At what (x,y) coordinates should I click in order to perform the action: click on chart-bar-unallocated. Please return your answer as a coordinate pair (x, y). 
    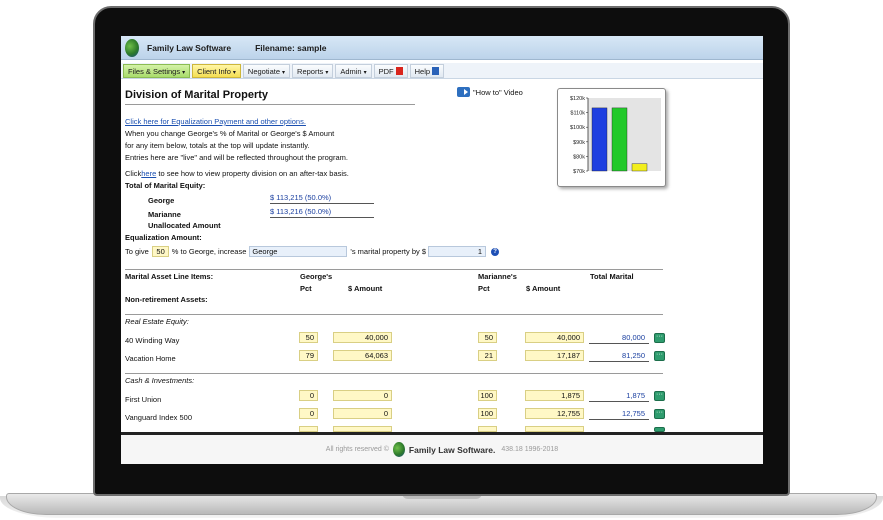
    Looking at the image, I should click on (639, 167).